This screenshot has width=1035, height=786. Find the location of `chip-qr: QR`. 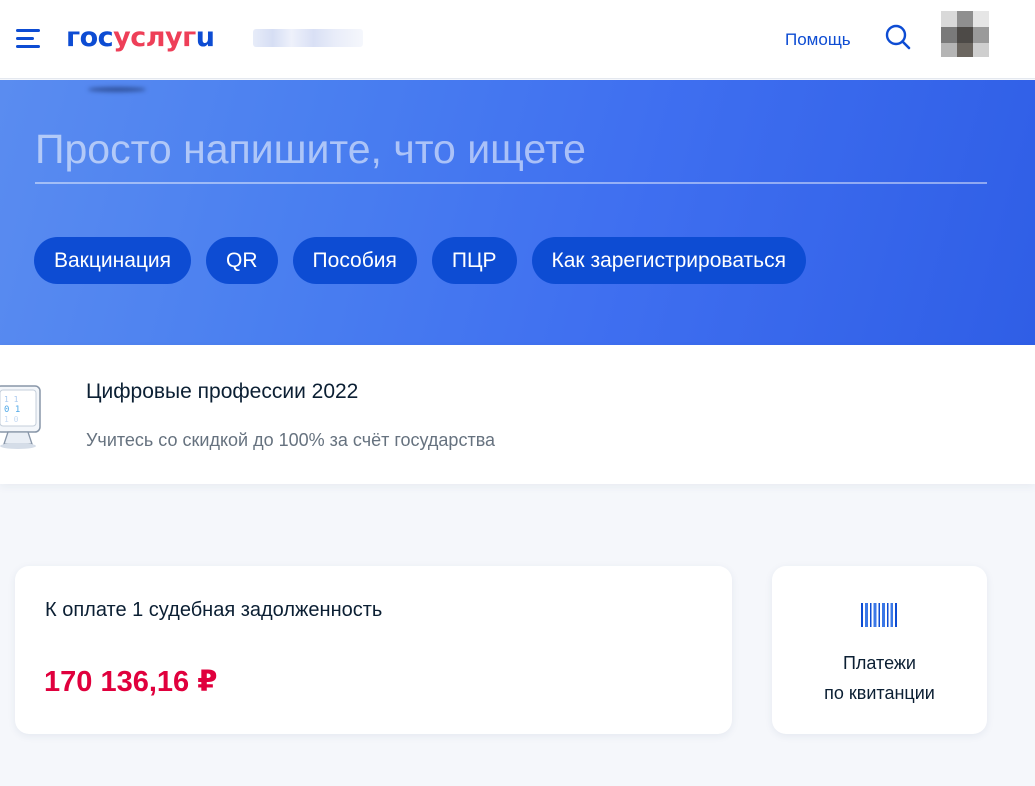

chip-qr: QR is located at coordinates (242, 260).